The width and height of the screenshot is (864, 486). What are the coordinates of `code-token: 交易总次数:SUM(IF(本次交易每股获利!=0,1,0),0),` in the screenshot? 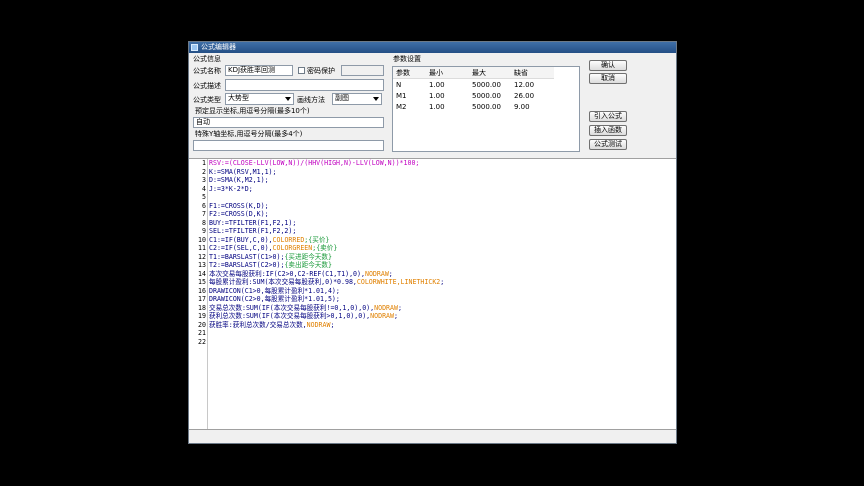 It's located at (292, 307).